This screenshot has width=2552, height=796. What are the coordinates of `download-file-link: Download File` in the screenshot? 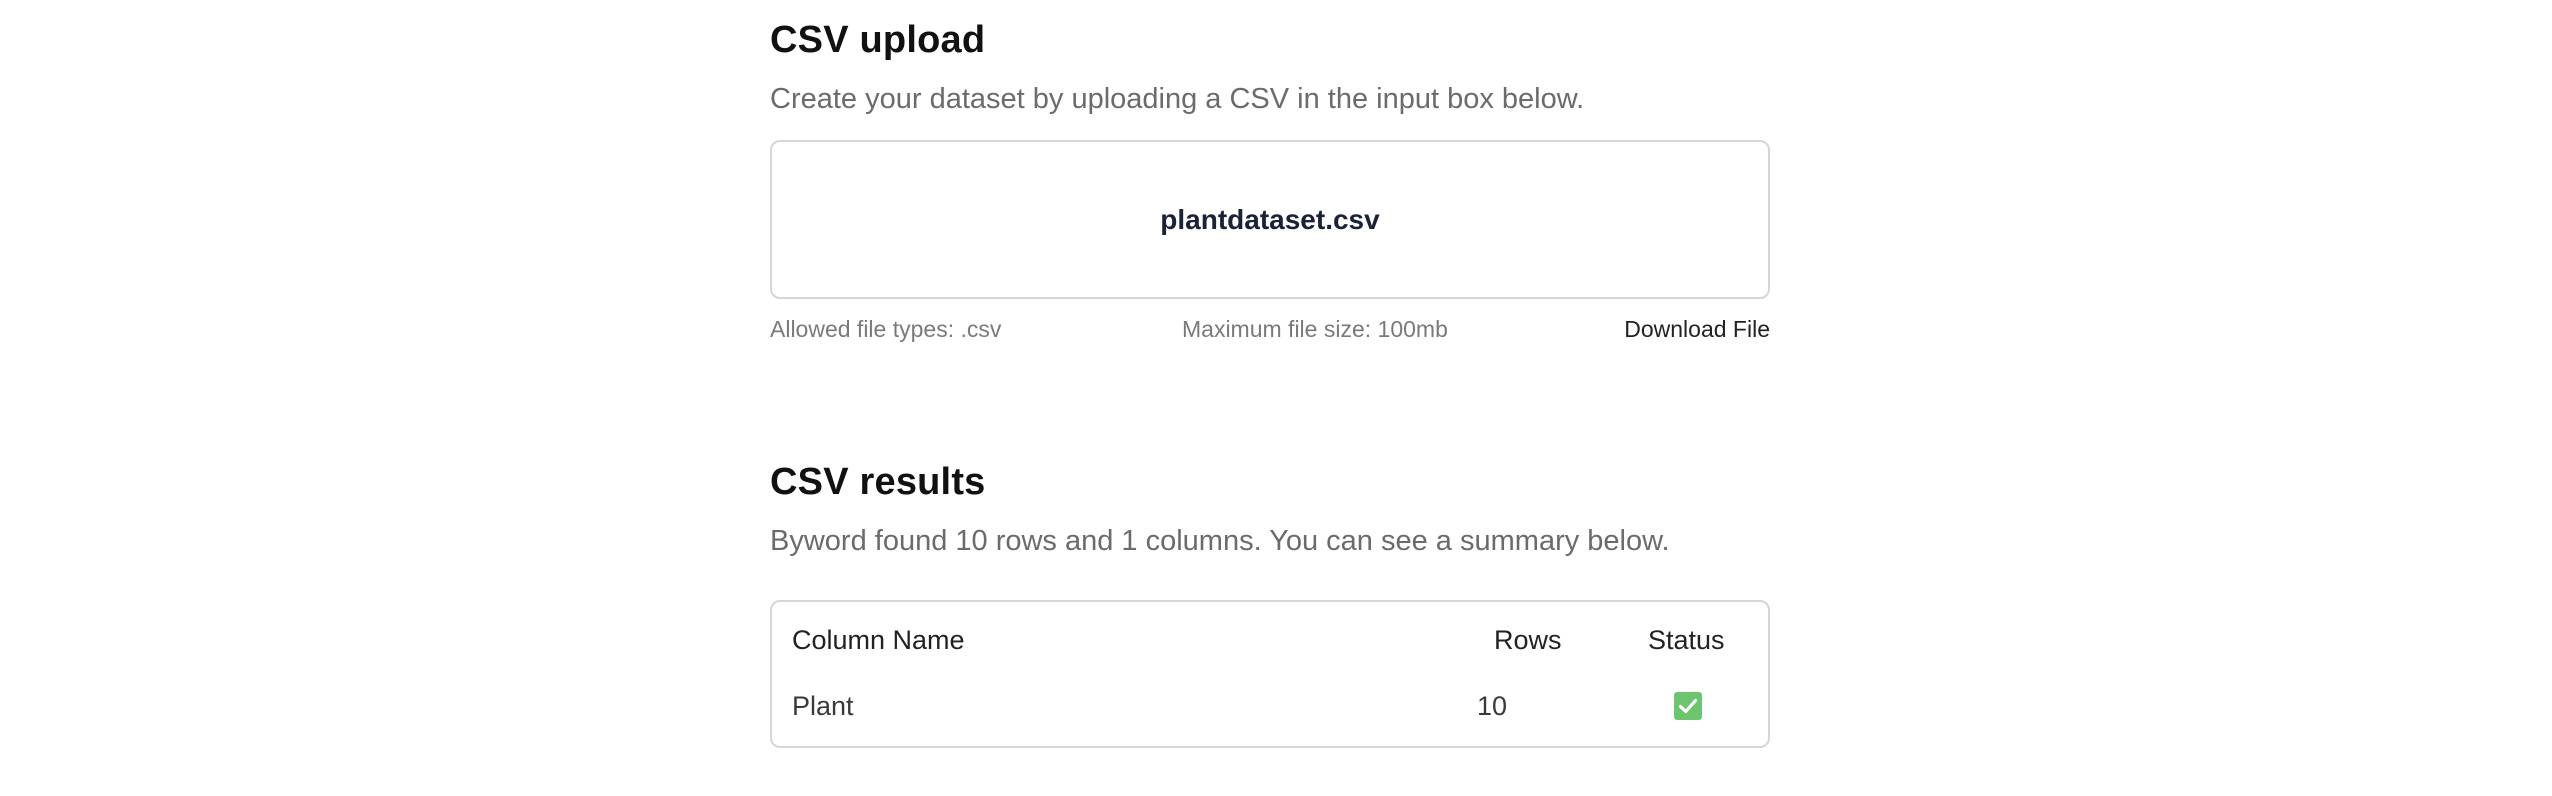 It's located at (1697, 329).